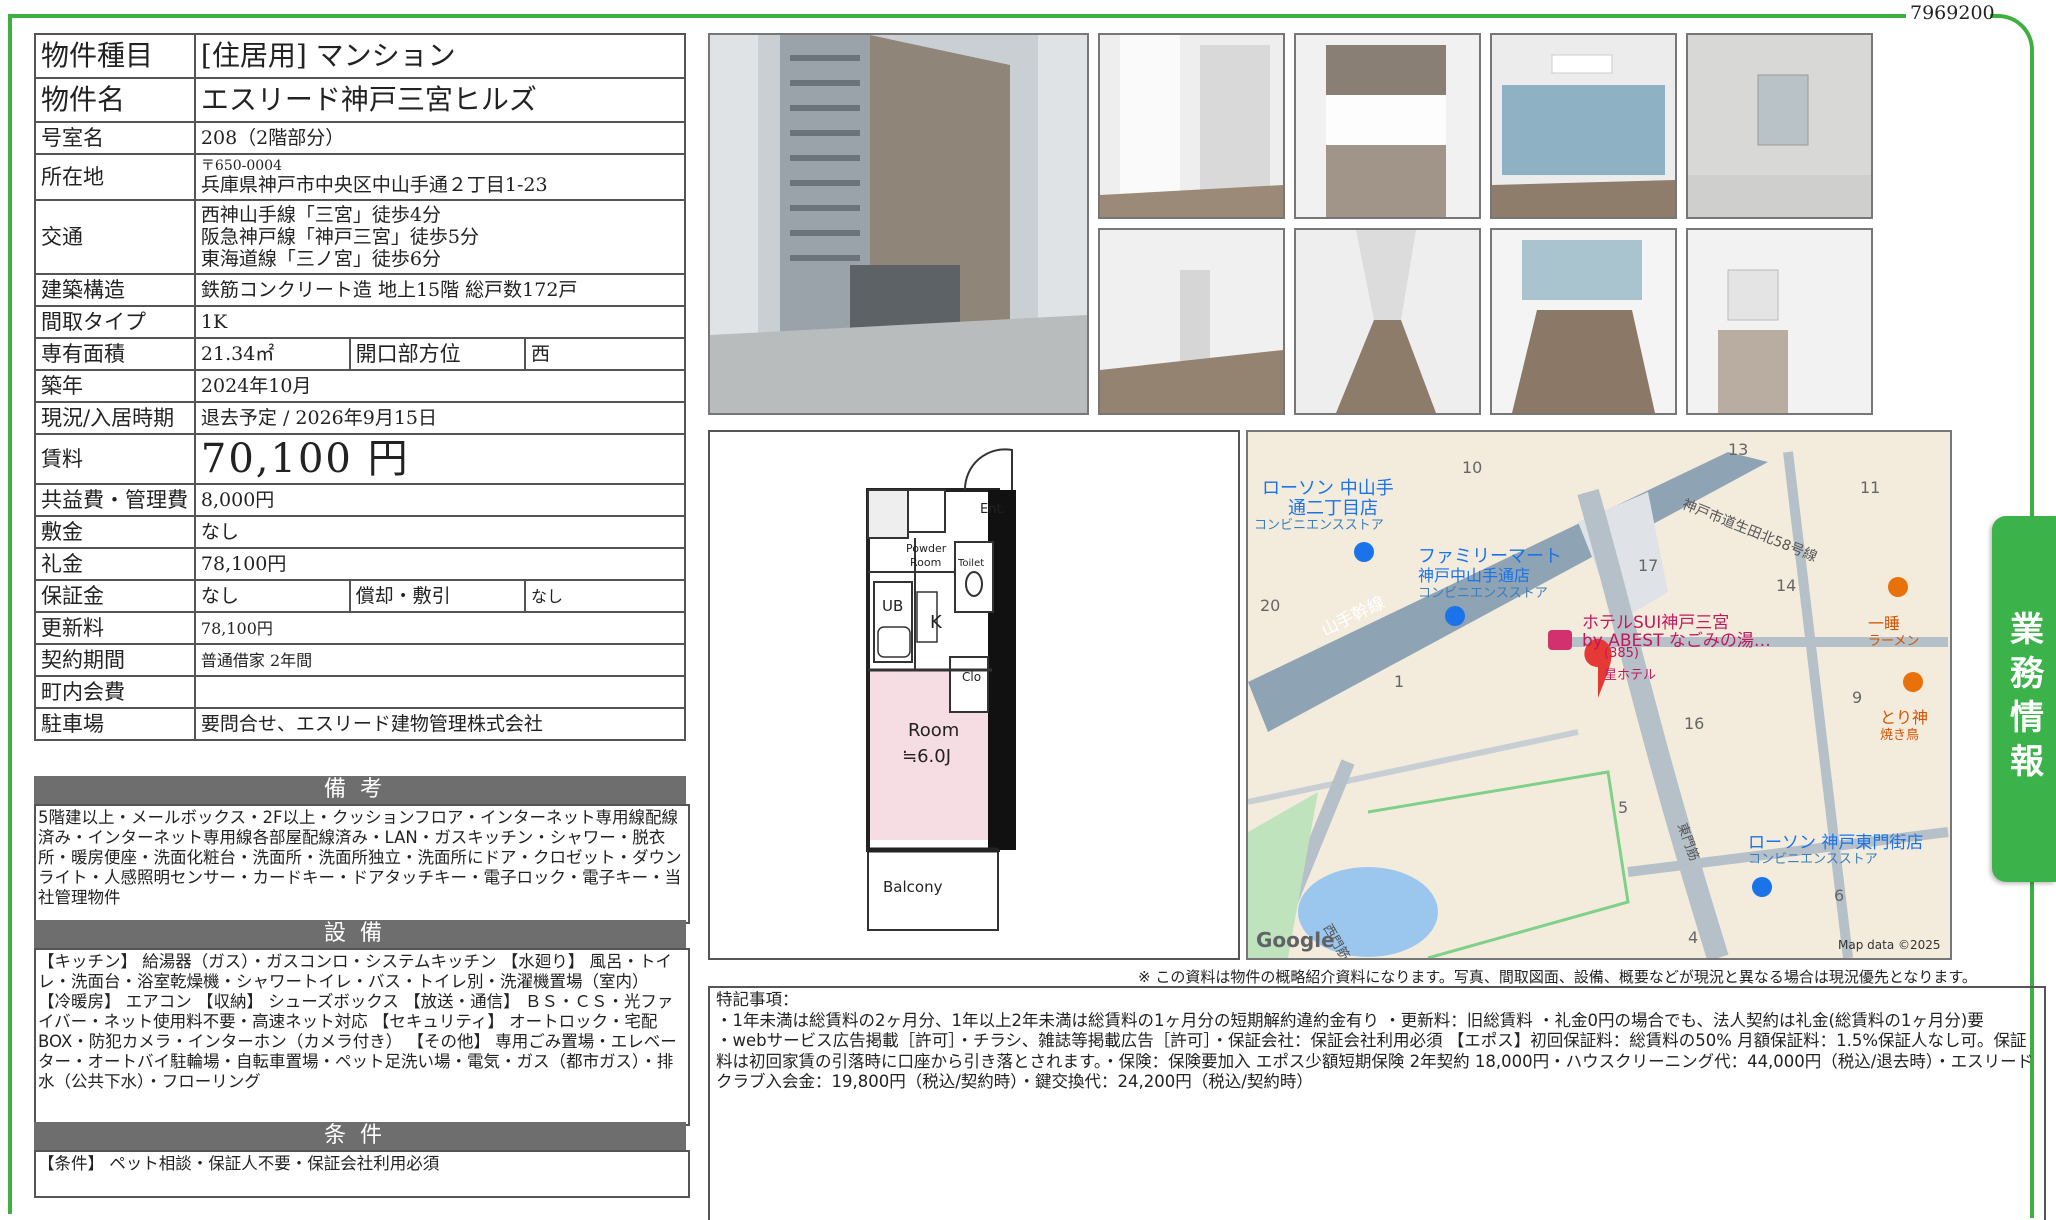 The width and height of the screenshot is (2056, 1220). Describe the element at coordinates (440, 692) in the screenshot. I see `town-fee-value` at that location.